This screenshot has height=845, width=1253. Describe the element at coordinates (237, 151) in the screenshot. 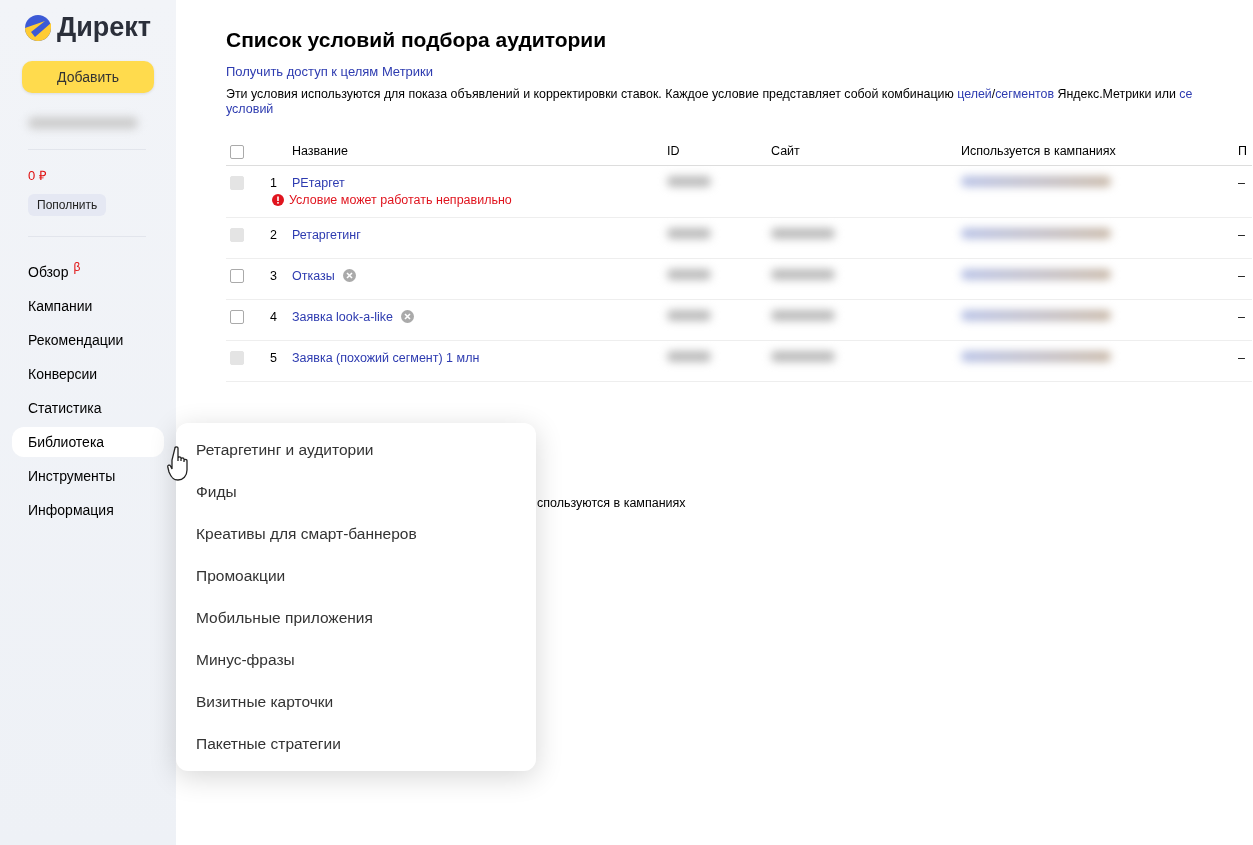

I see `select-all-checkbox` at that location.